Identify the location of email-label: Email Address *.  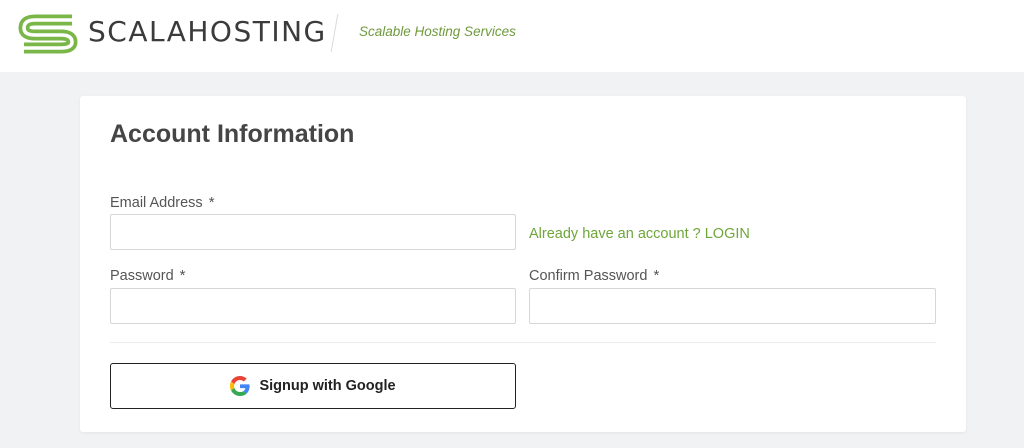
(162, 203).